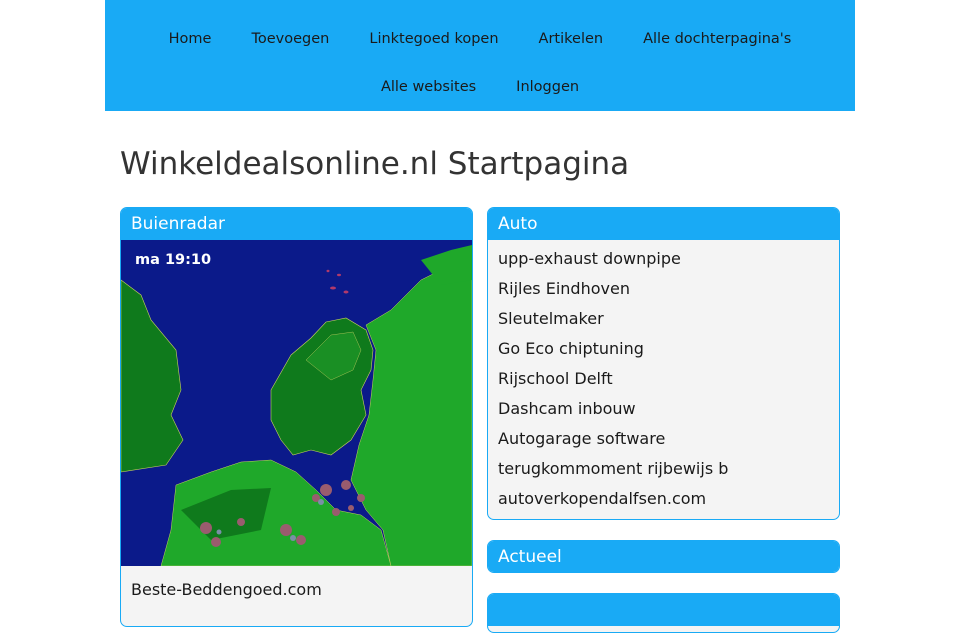  I want to click on list-item: upp-exhaust downpipe, so click(668, 261).